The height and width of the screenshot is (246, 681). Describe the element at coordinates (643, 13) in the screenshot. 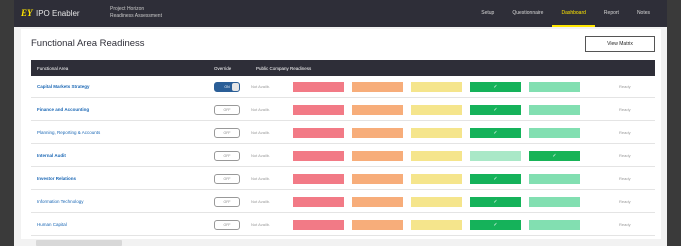

I see `nav-notes: Notes` at that location.